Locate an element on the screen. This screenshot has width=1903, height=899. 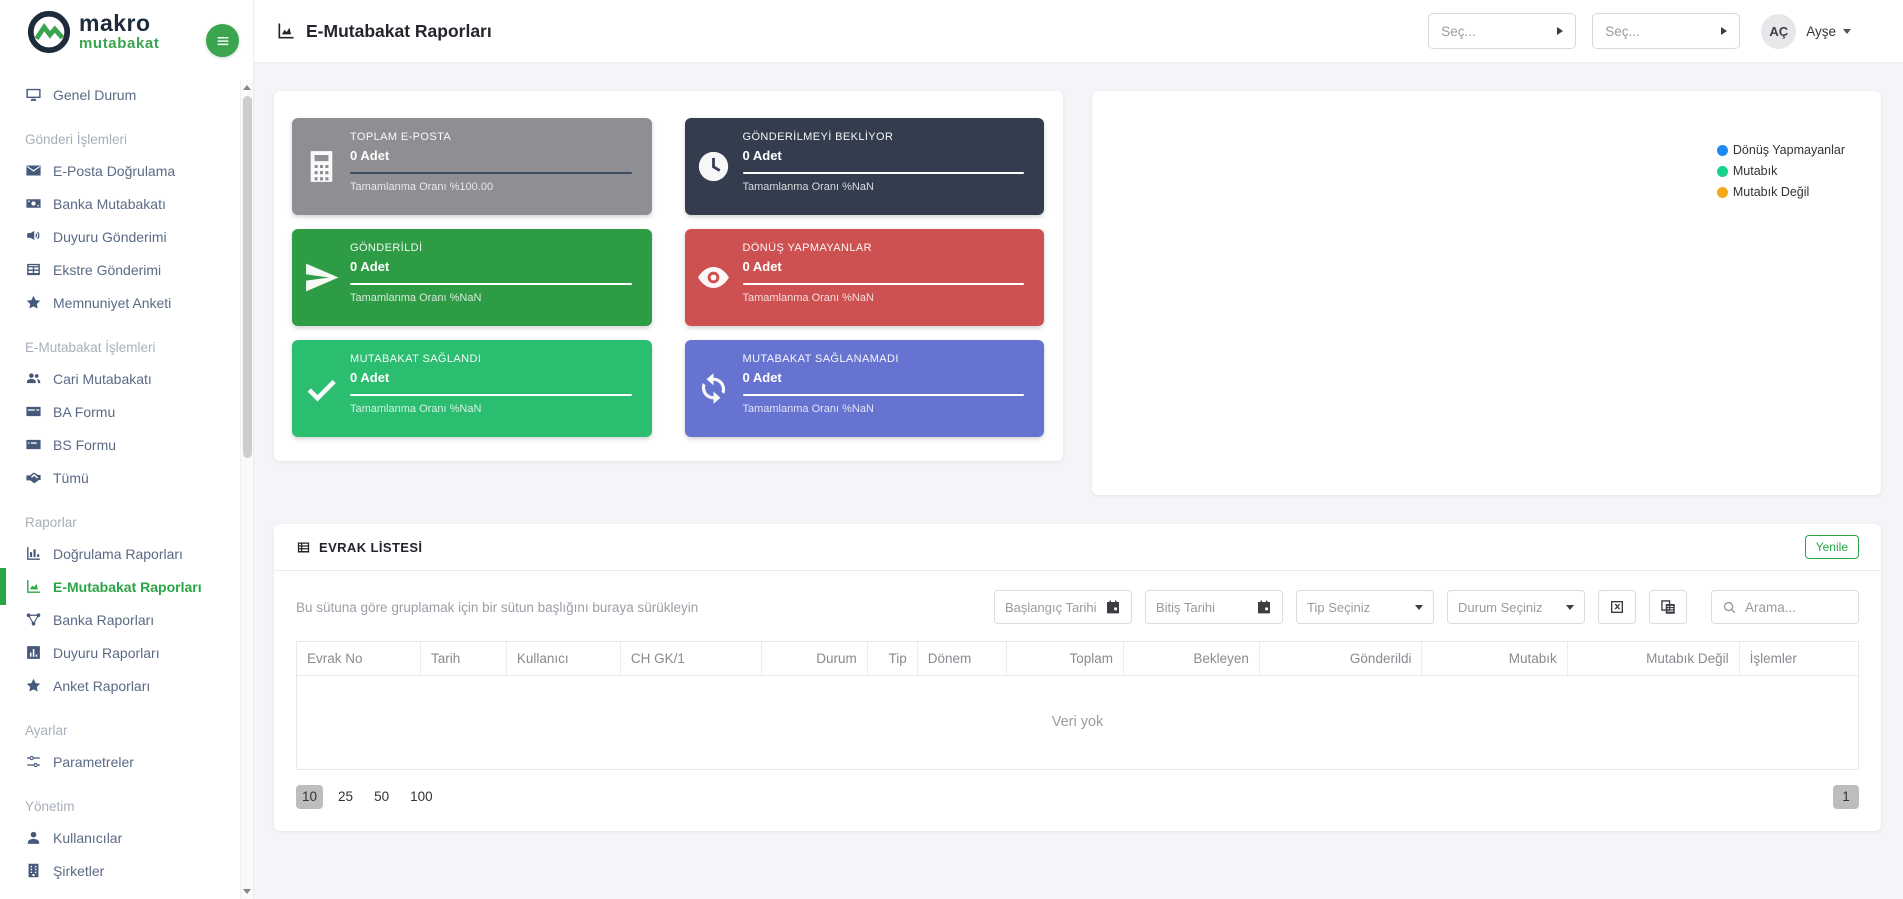
column-header-3: Kullanıcı is located at coordinates (563, 659).